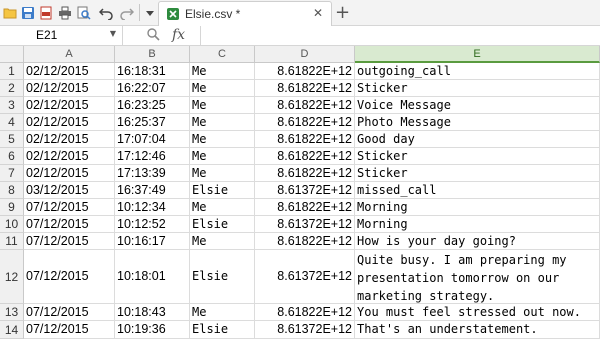 This screenshot has width=600, height=346. What do you see at coordinates (477, 173) in the screenshot?
I see `cell-e7: Sticker` at bounding box center [477, 173].